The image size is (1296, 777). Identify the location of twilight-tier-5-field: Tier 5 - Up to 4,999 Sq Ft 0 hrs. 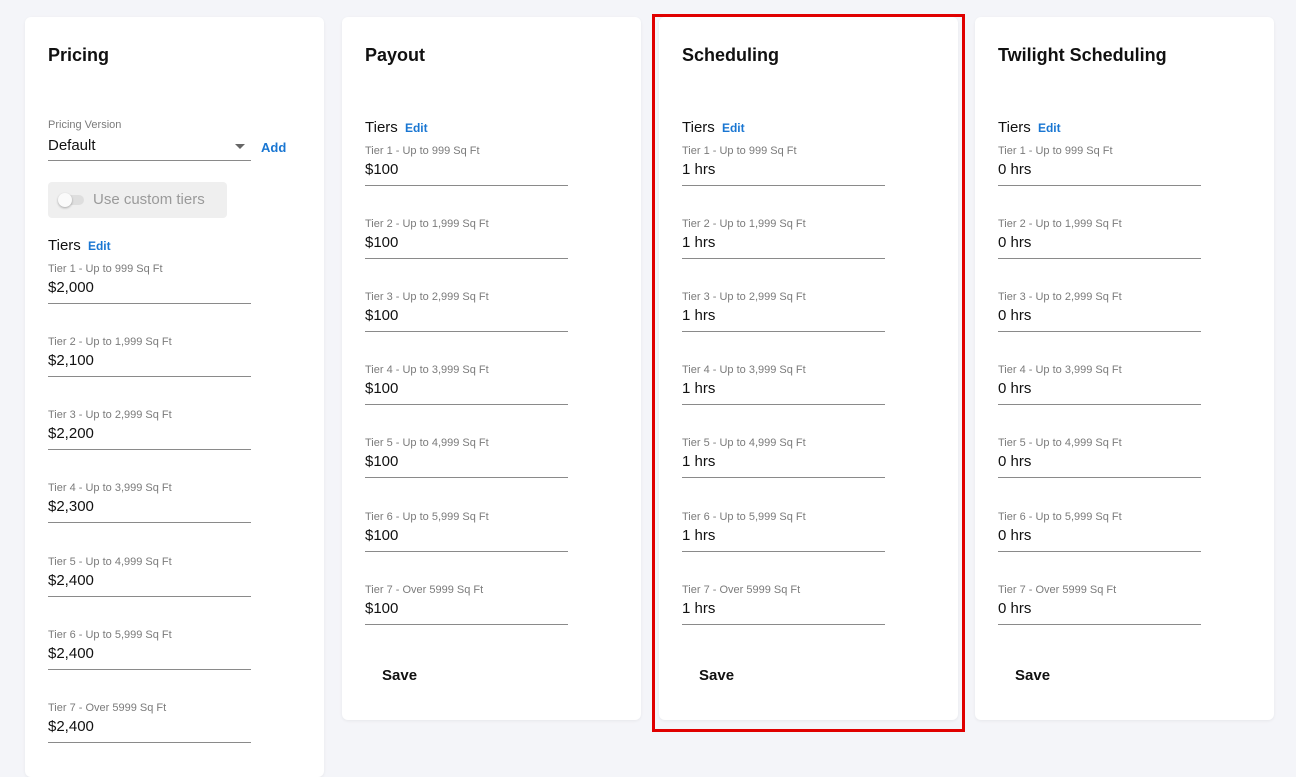
(1099, 457).